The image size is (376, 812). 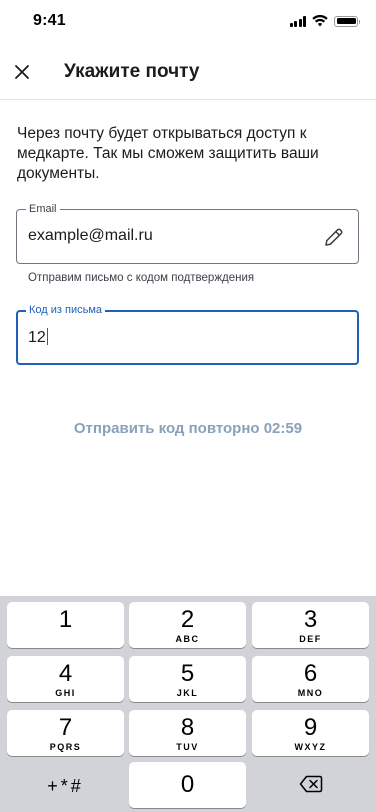 What do you see at coordinates (90, 236) in the screenshot?
I see `email-field-value: example@mail.ru` at bounding box center [90, 236].